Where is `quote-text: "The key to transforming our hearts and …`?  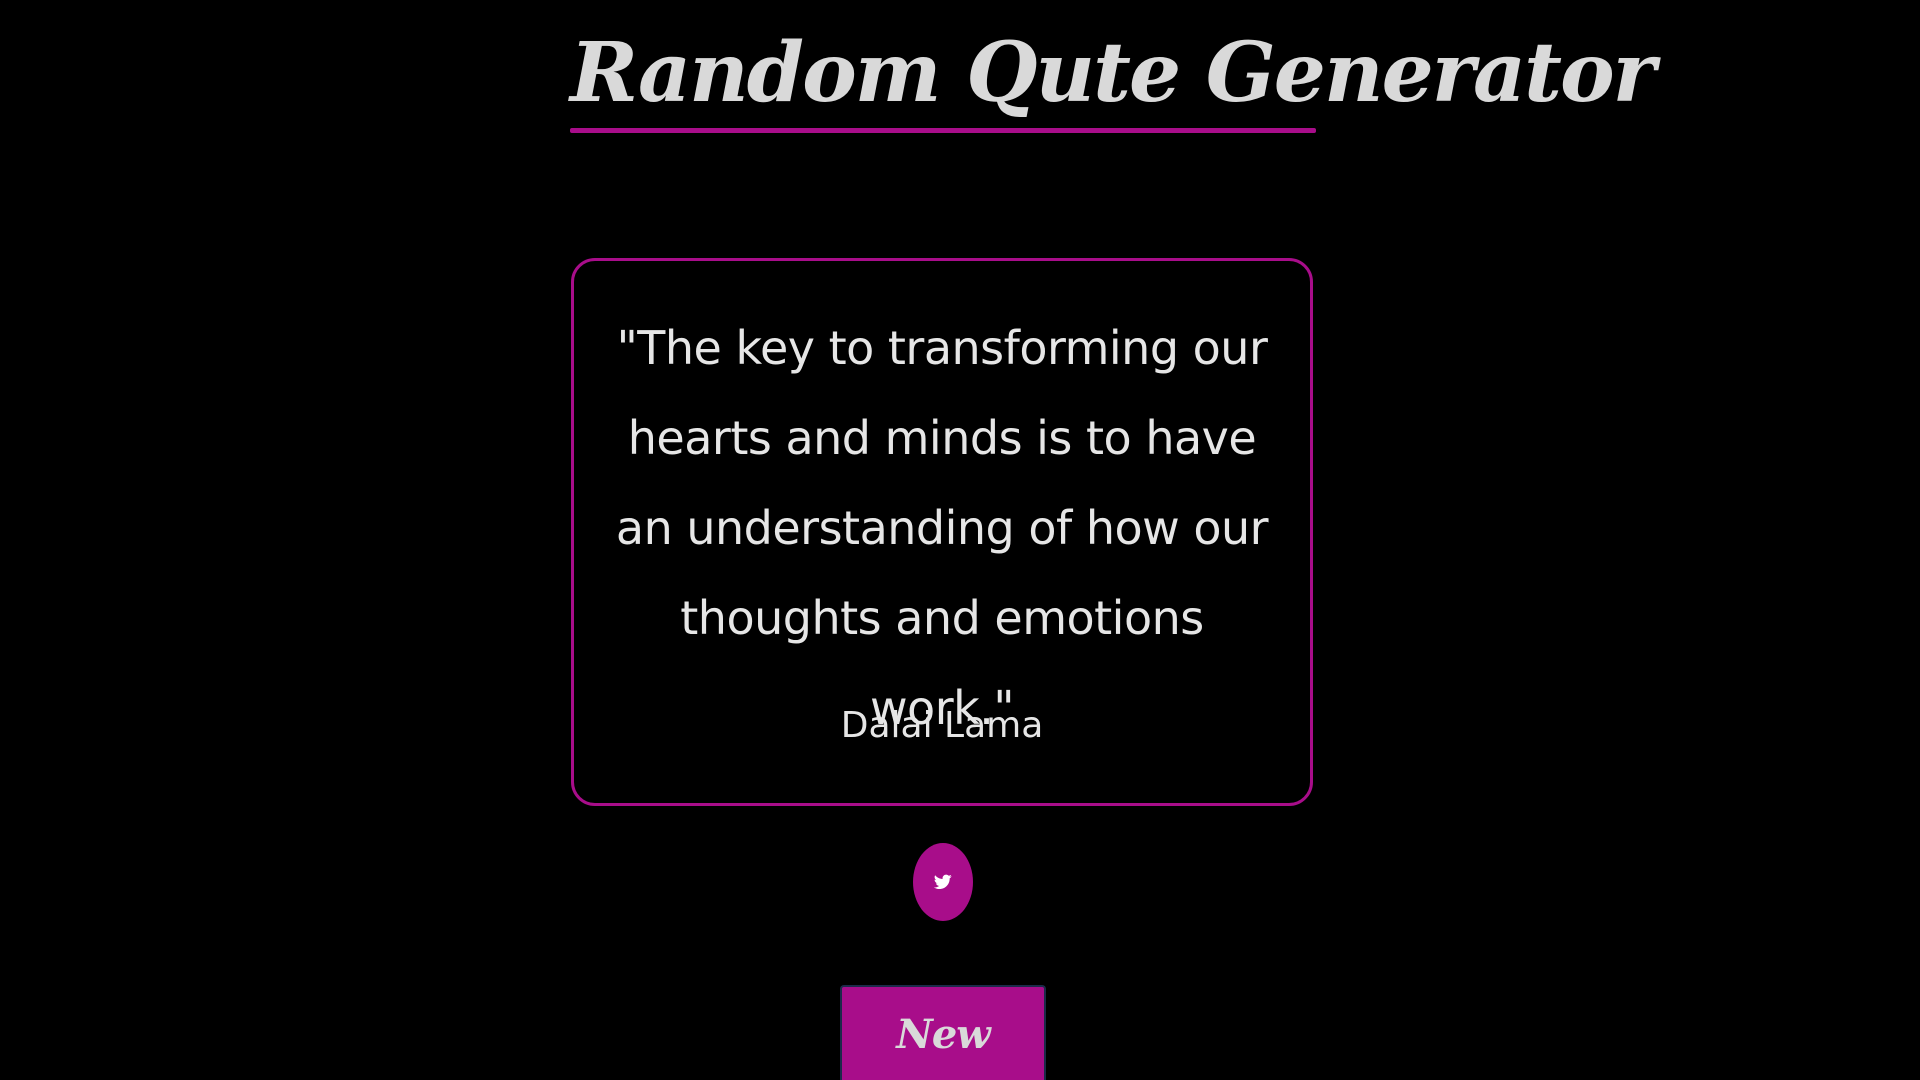 quote-text: "The key to transforming our hearts and … is located at coordinates (942, 528).